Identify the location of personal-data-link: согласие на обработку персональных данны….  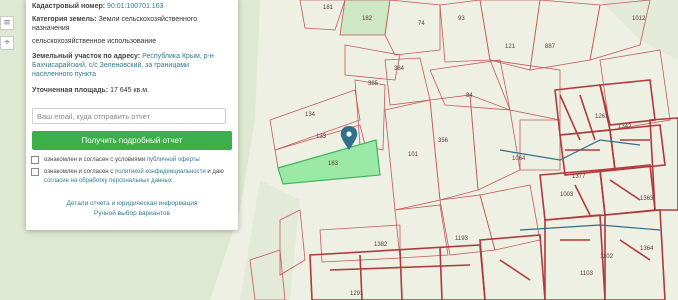
(108, 181).